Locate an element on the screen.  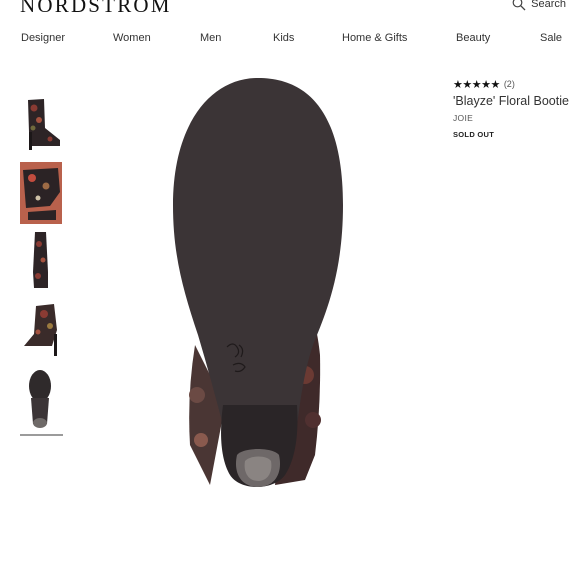
sold-out-status: SOLD OUT is located at coordinates (474, 134).